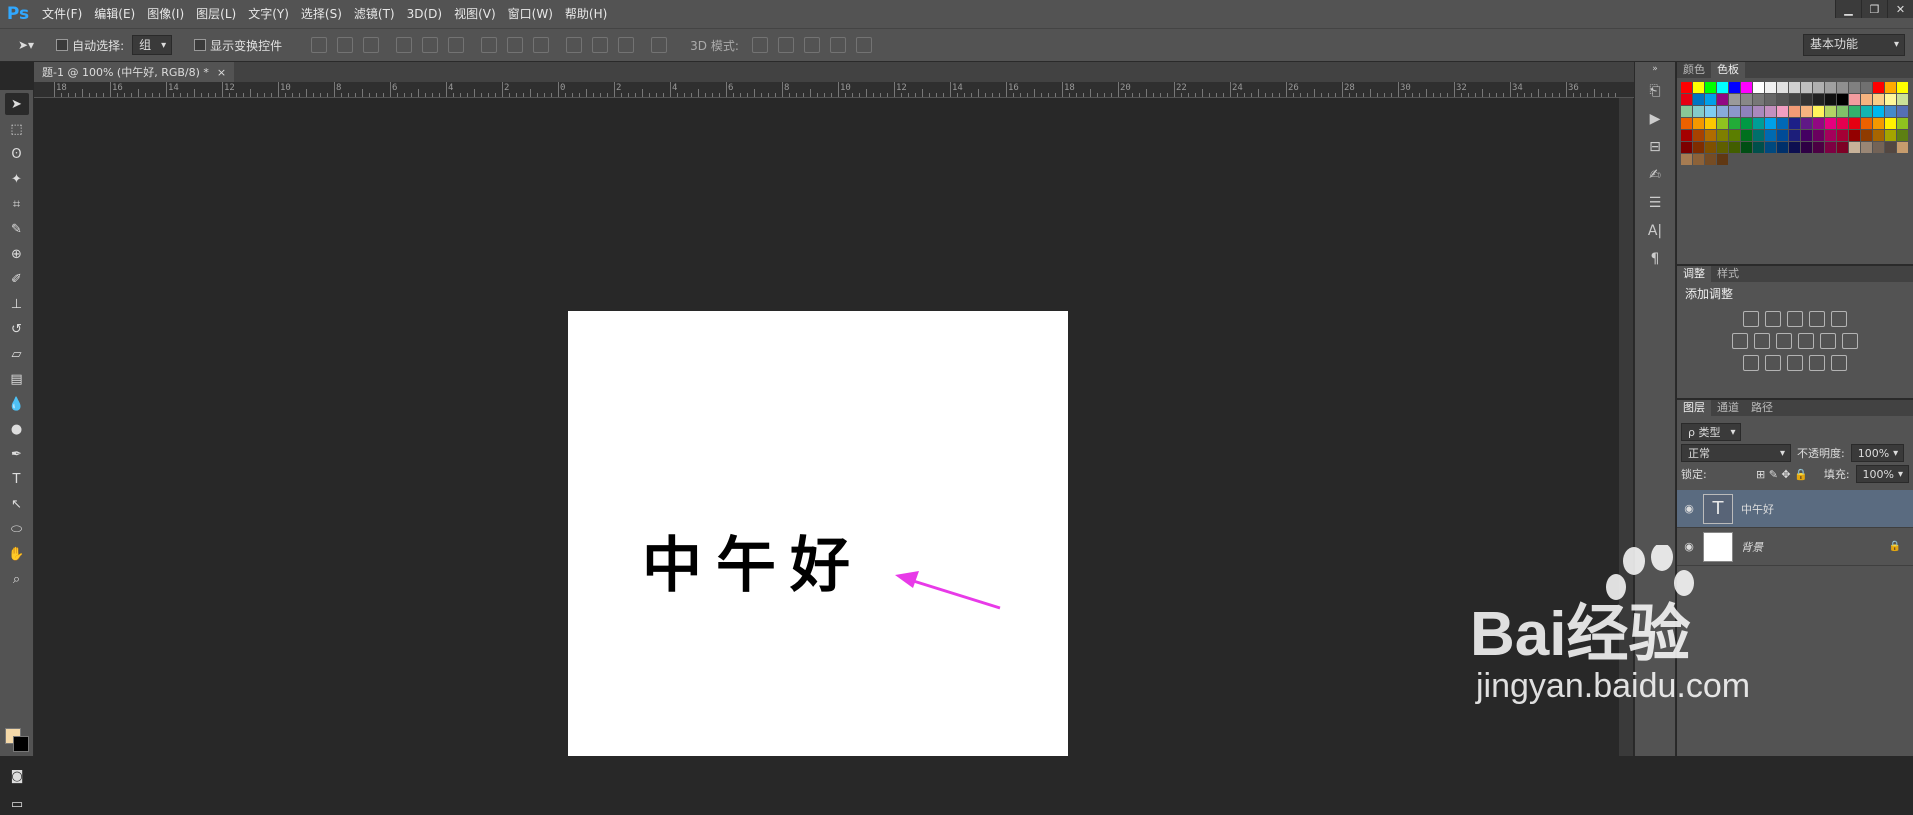 Image resolution: width=1913 pixels, height=815 pixels. Describe the element at coordinates (17, 579) in the screenshot. I see `zoom-tool-icon: ⌕` at that location.